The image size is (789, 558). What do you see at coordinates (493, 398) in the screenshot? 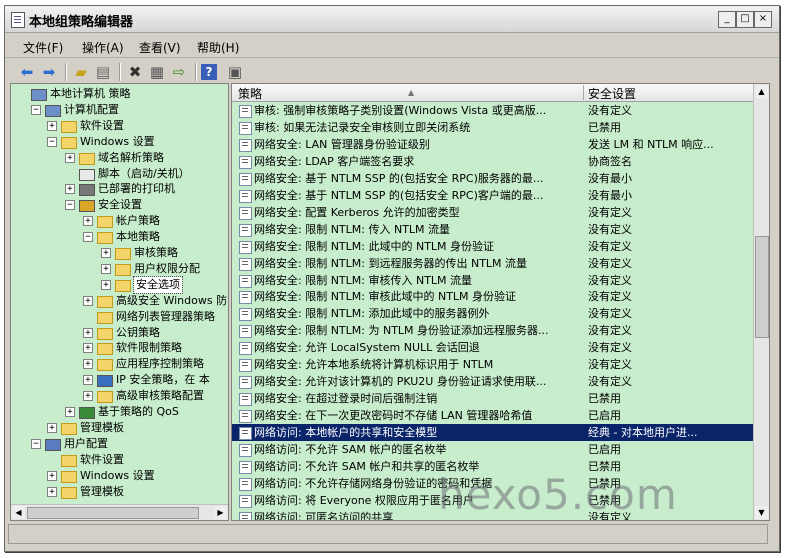
I see `table-row: 网络安全: 在超过登录时间后强制注销 已禁用` at bounding box center [493, 398].